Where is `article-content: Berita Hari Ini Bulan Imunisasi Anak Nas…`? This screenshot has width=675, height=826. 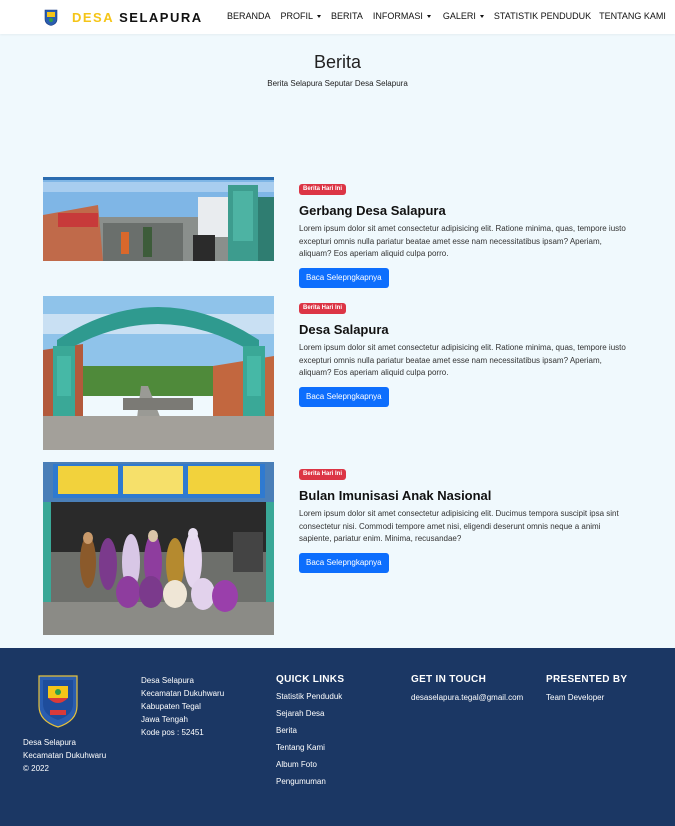
article-content: Berita Hari Ini Bulan Imunisasi Anak Nas… is located at coordinates (464, 517).